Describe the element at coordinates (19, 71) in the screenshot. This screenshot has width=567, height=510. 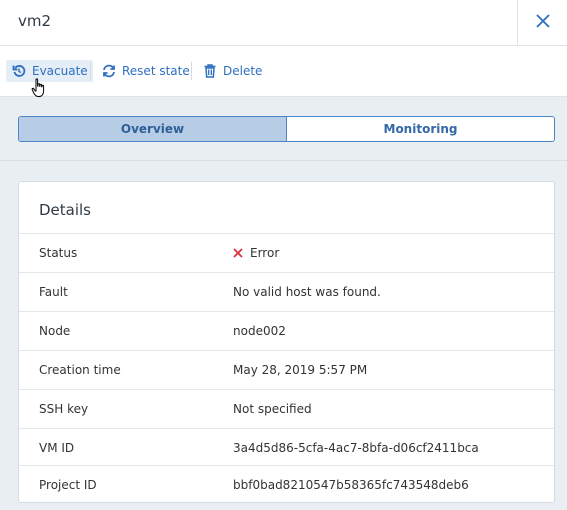
I see `evacuate-icon` at that location.